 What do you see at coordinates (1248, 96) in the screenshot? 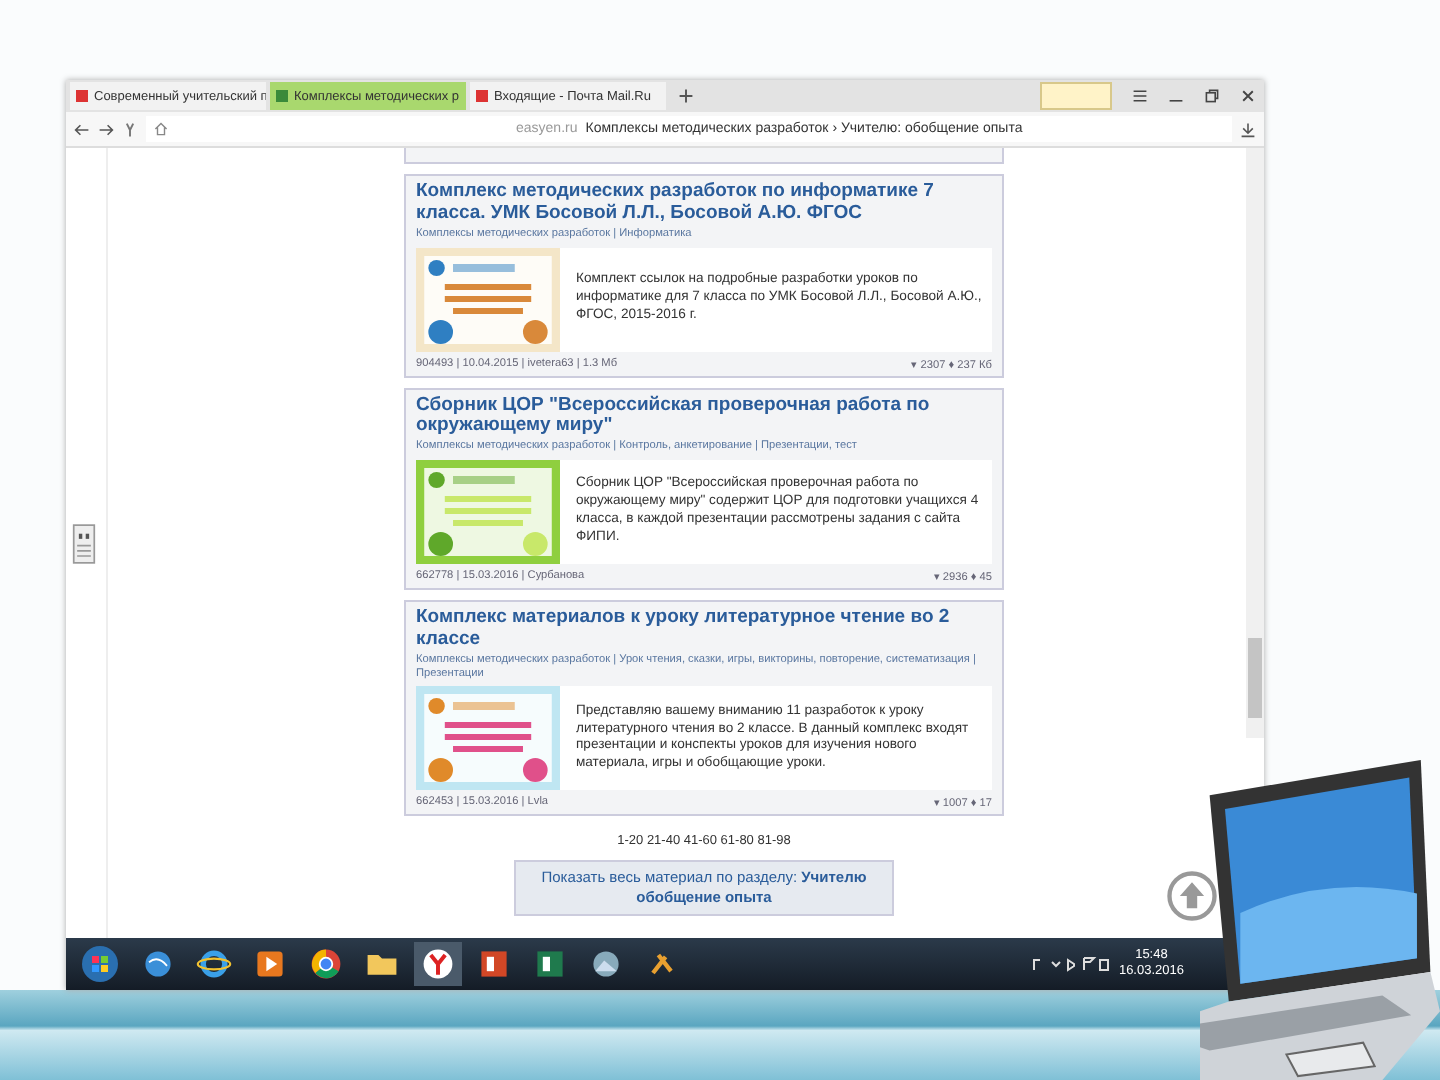
I see `close-icon` at bounding box center [1248, 96].